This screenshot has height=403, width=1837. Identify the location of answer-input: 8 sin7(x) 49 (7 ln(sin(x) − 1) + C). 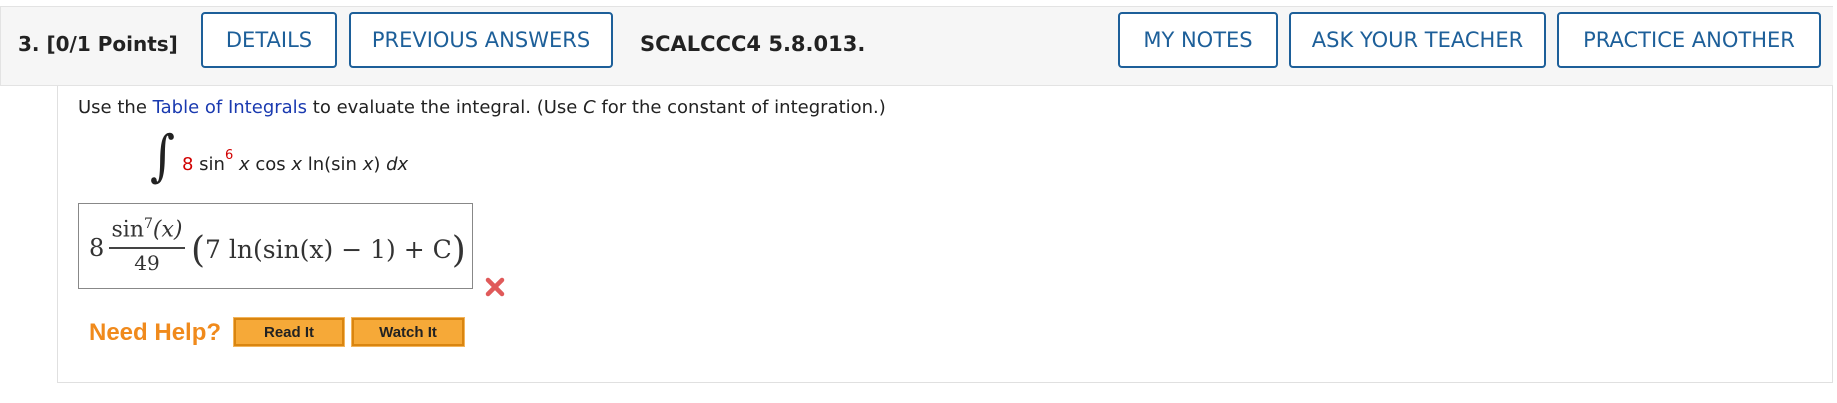
(275, 246).